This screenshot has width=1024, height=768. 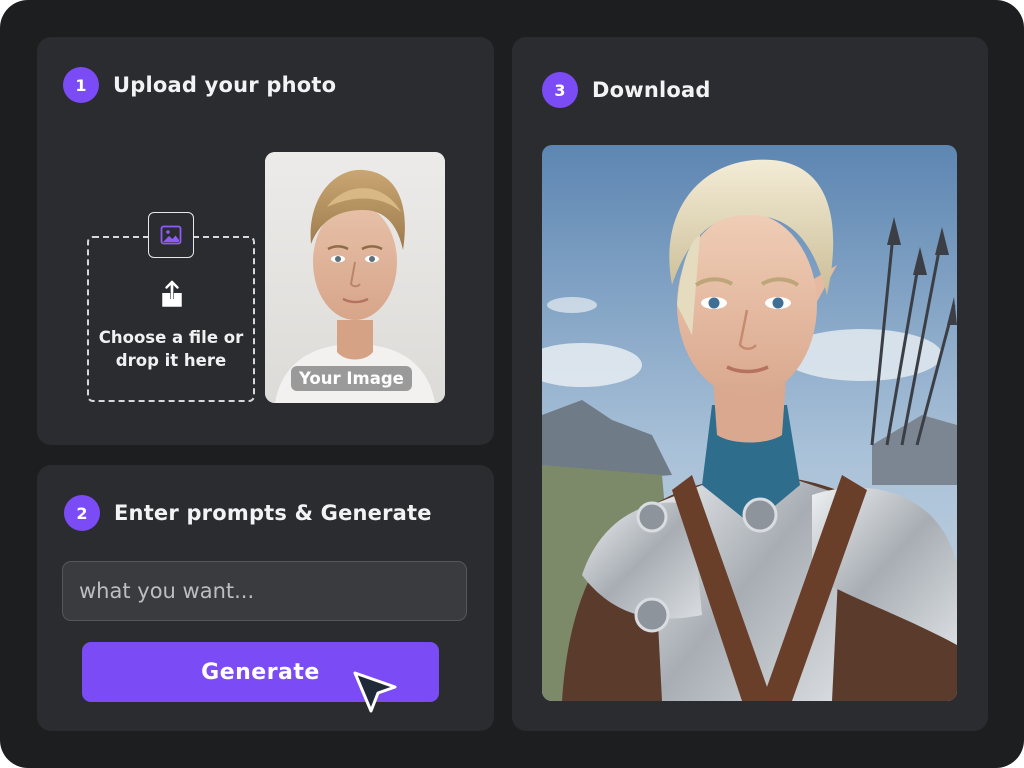 I want to click on image-icon, so click(x=171, y=235).